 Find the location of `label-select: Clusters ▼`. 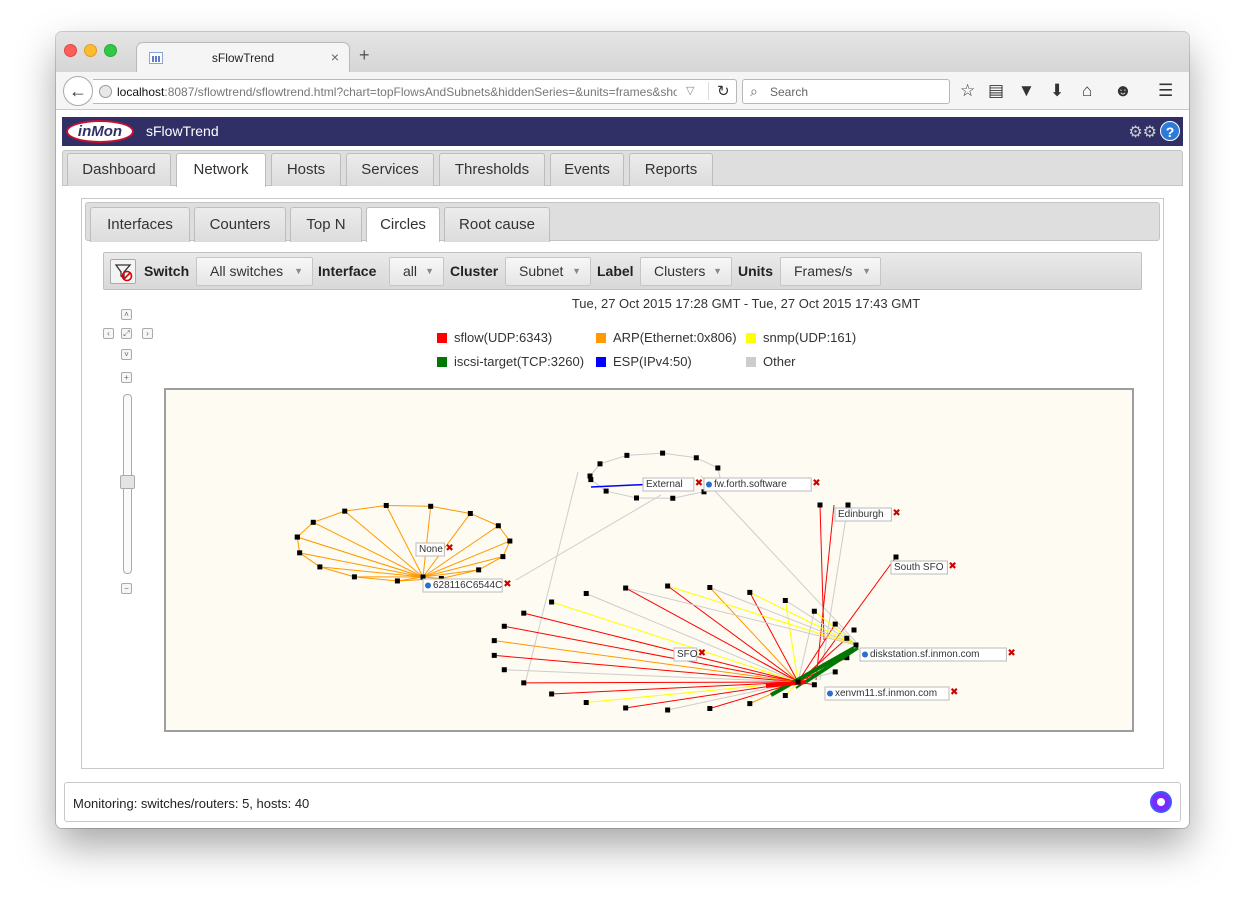

label-select: Clusters ▼ is located at coordinates (686, 271).